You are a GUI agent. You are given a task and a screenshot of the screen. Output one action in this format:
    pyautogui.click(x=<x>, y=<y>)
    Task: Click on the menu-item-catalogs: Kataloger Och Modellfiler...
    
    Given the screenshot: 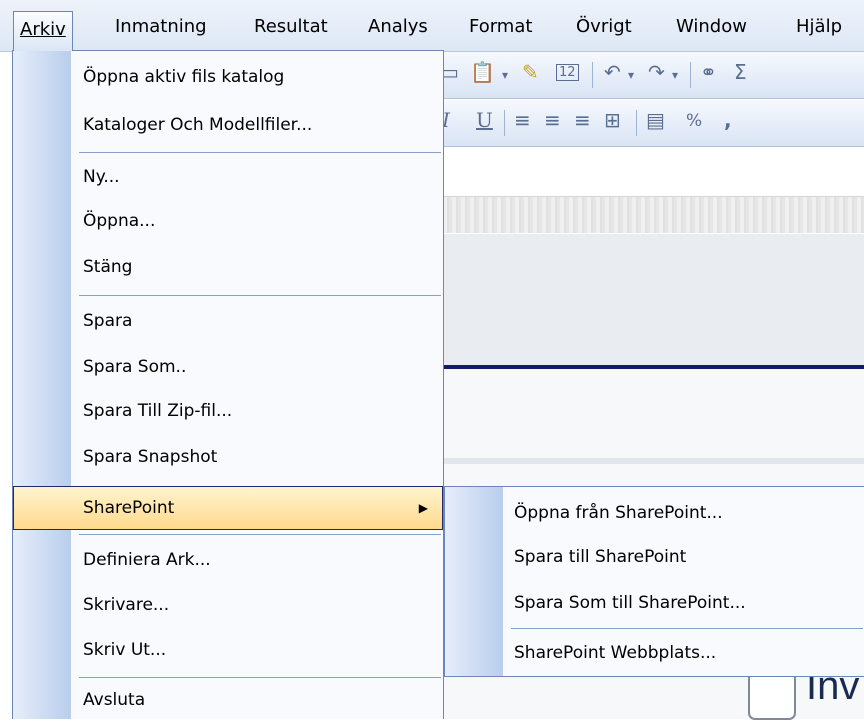 What is the action you would take?
    pyautogui.click(x=228, y=125)
    